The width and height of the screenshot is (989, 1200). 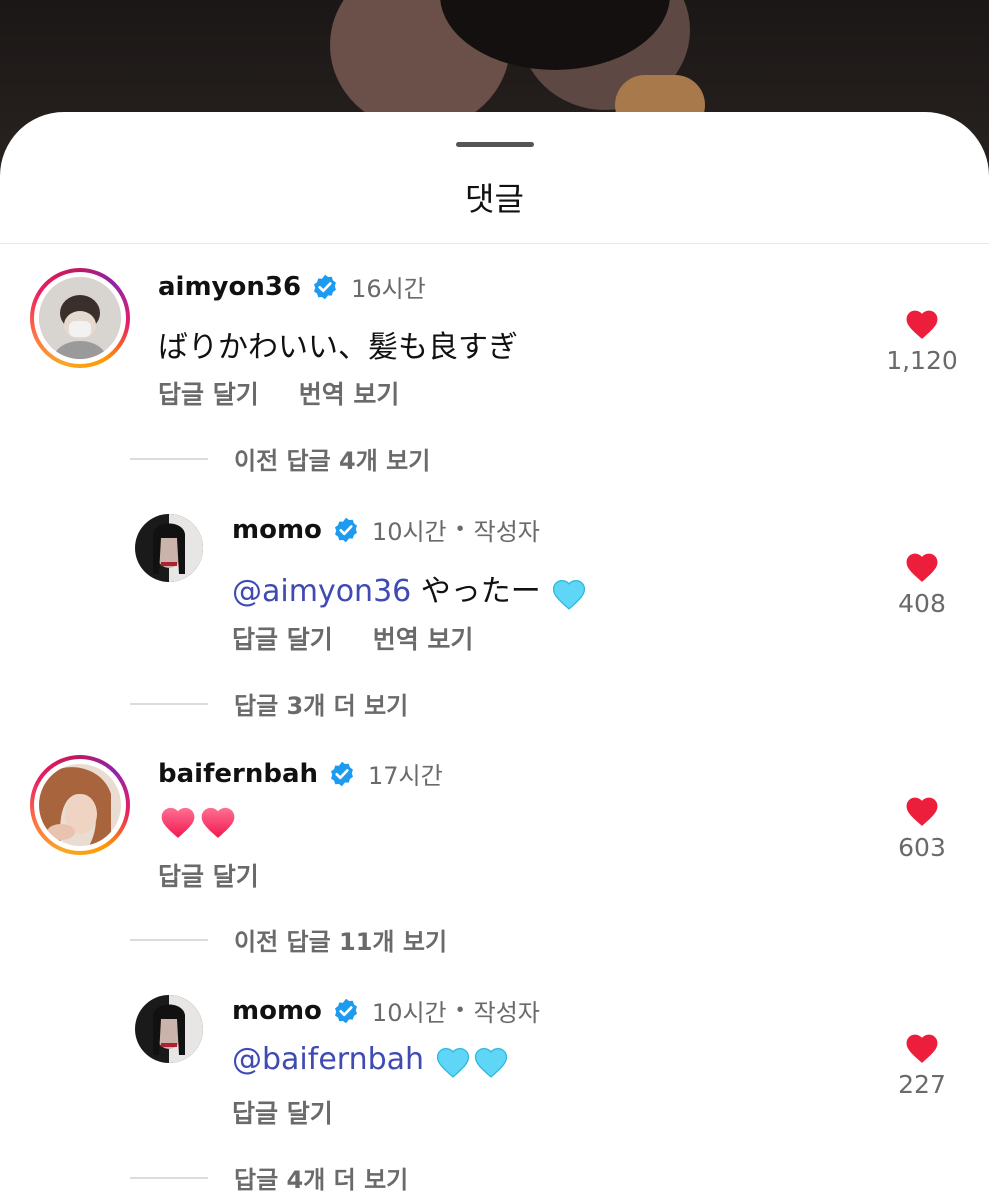 What do you see at coordinates (321, 706) in the screenshot?
I see `view-replies-label: 답글 3개 더 보기` at bounding box center [321, 706].